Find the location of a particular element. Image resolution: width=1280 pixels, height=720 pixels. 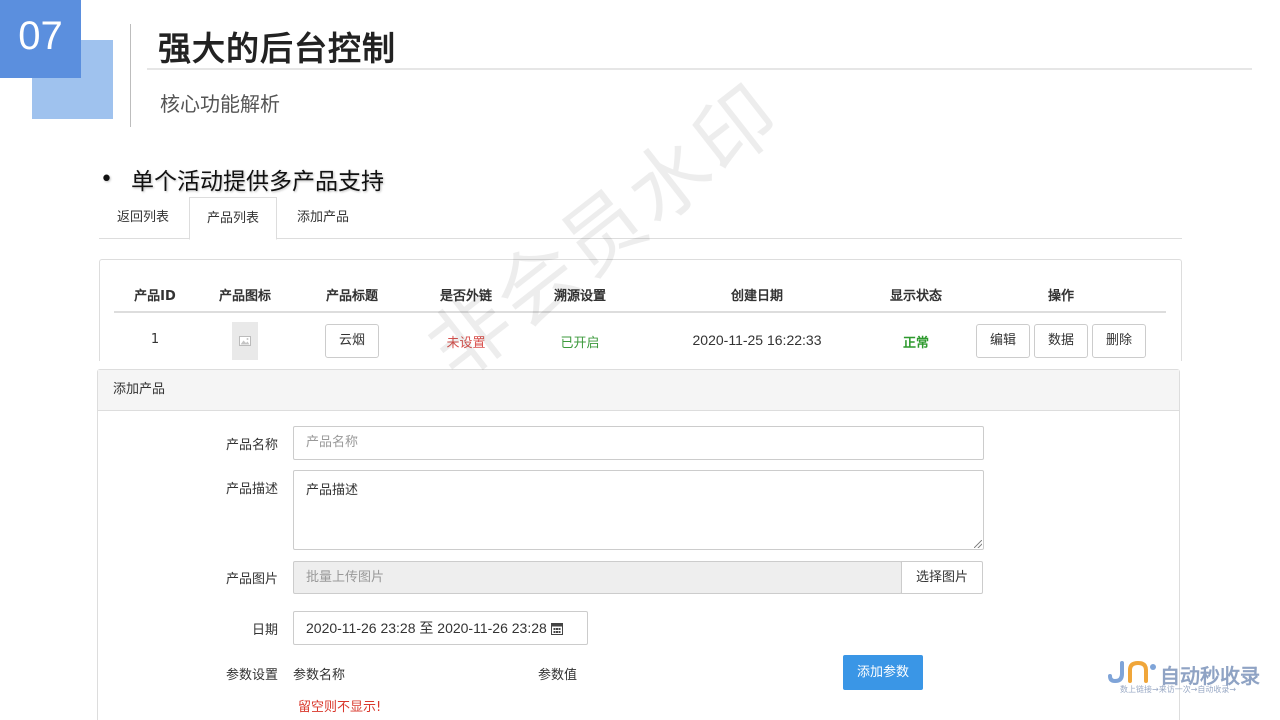

choose-image-button: 选择图片 is located at coordinates (942, 577).